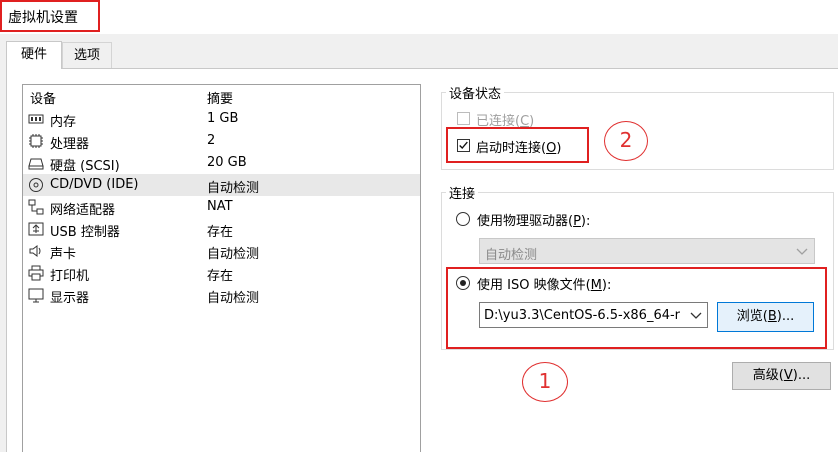 The width and height of the screenshot is (838, 452). Describe the element at coordinates (462, 192) in the screenshot. I see `connection-title: 连接` at that location.